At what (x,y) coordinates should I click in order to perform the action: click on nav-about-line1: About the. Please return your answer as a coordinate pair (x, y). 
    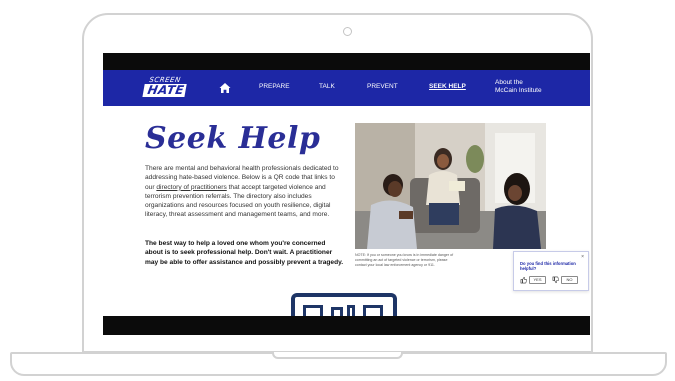
    Looking at the image, I should click on (509, 82).